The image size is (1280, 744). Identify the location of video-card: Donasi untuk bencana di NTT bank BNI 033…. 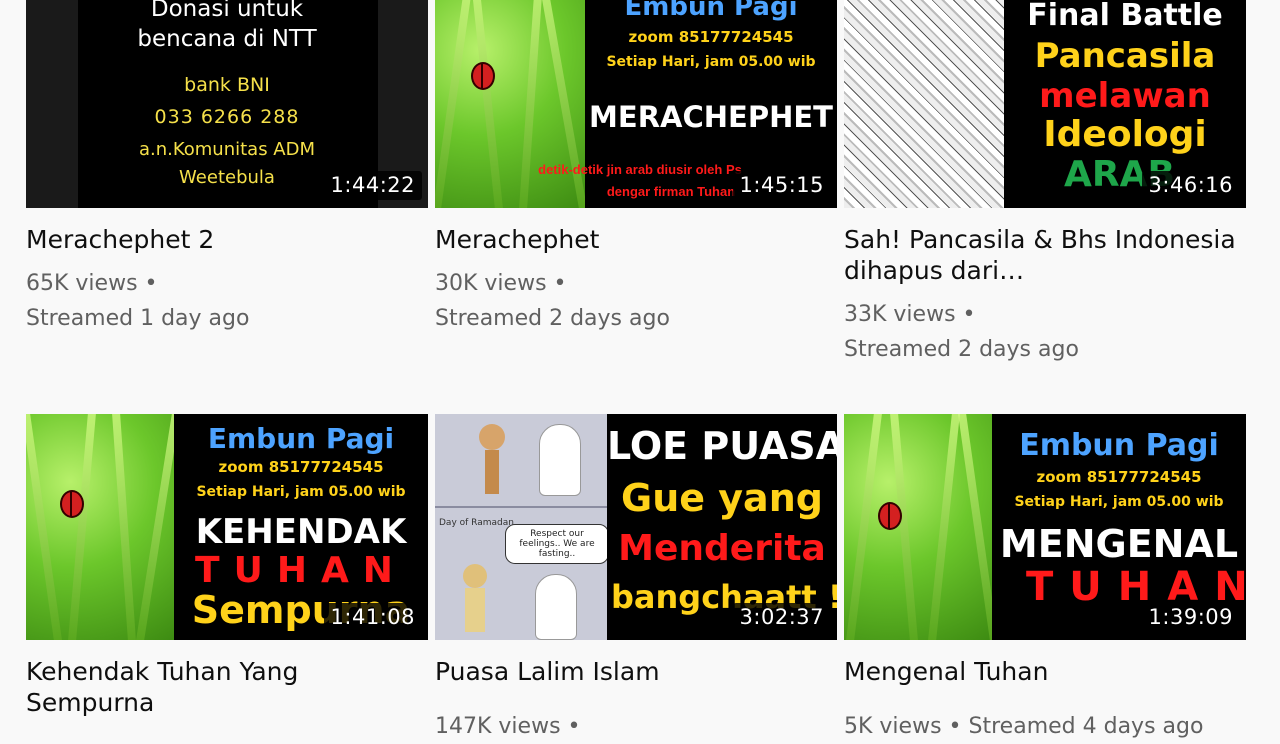
(227, 168).